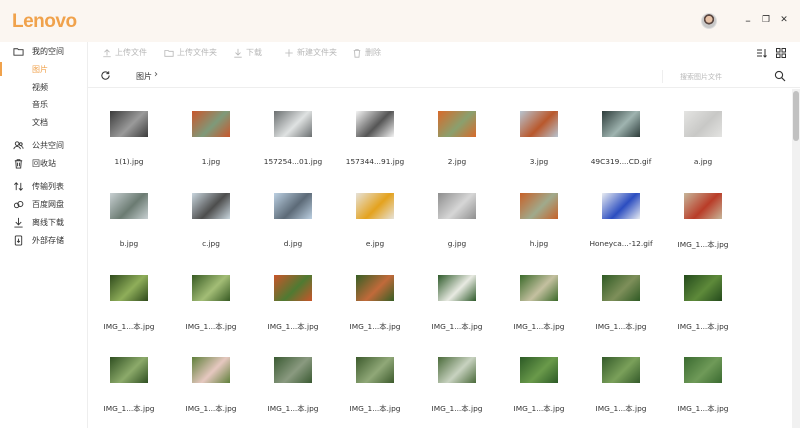 This screenshot has height=428, width=800. Describe the element at coordinates (539, 214) in the screenshot. I see `file-tile: h.jpg` at that location.